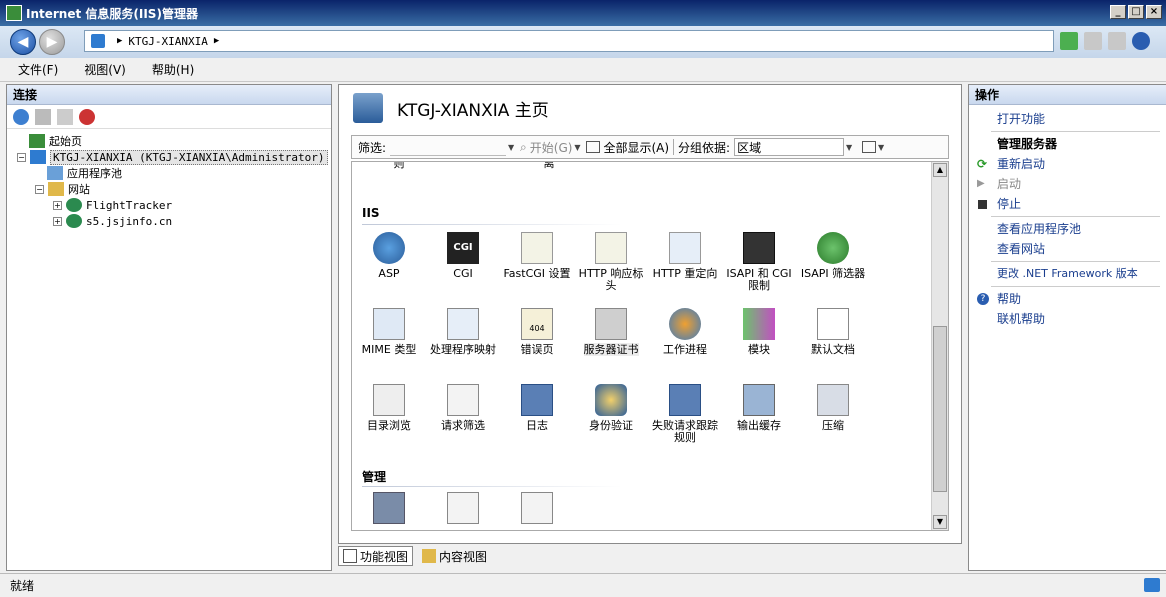 This screenshot has height=597, width=1166. I want to click on scroll-up-icon: ▲, so click(940, 170).